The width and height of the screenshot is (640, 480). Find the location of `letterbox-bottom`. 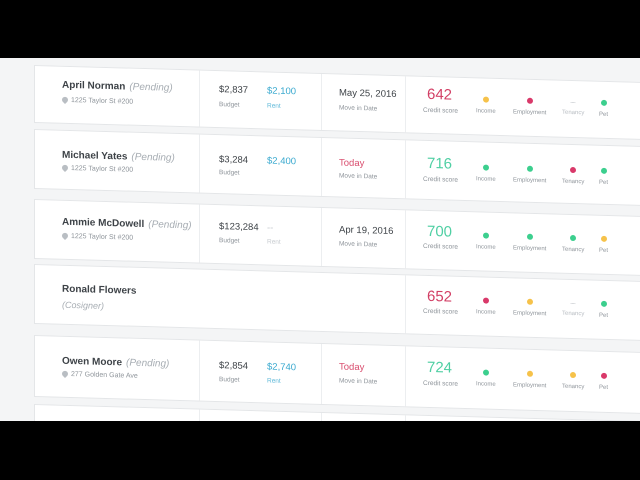

letterbox-bottom is located at coordinates (320, 450).